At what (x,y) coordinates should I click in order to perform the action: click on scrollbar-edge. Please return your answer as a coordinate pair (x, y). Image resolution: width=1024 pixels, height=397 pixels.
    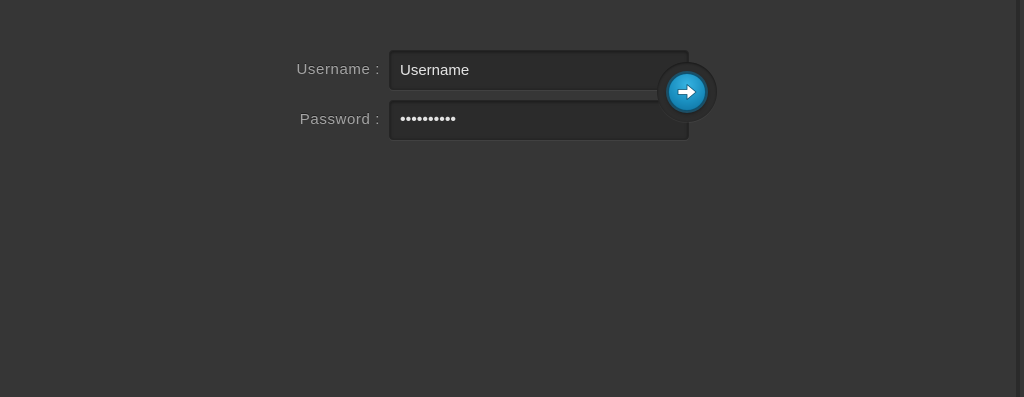
    Looking at the image, I should click on (1018, 198).